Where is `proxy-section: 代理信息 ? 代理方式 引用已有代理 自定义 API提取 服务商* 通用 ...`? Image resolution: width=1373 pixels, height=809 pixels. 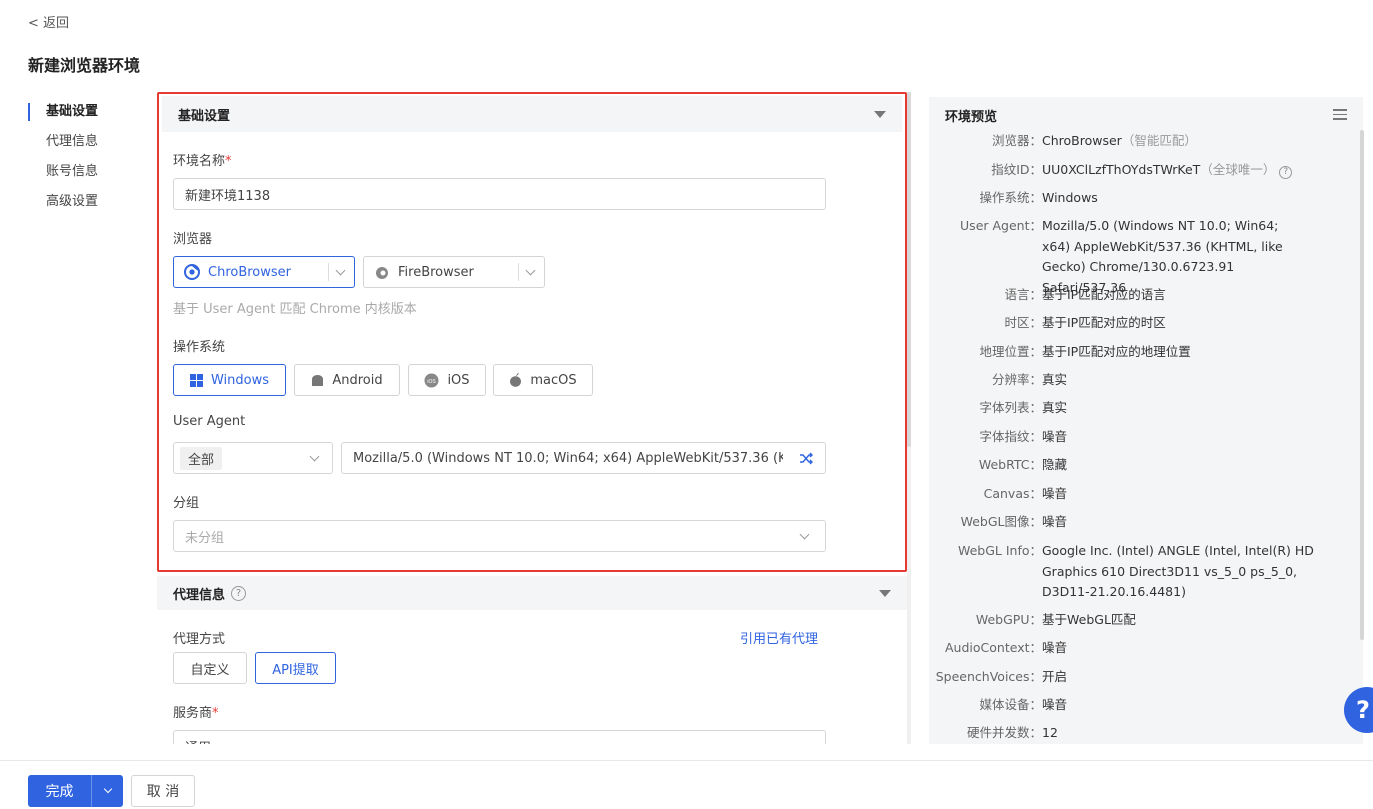
proxy-section: 代理信息 ? 代理方式 引用已有代理 自定义 API提取 服务商* 通用 ... is located at coordinates (532, 660).